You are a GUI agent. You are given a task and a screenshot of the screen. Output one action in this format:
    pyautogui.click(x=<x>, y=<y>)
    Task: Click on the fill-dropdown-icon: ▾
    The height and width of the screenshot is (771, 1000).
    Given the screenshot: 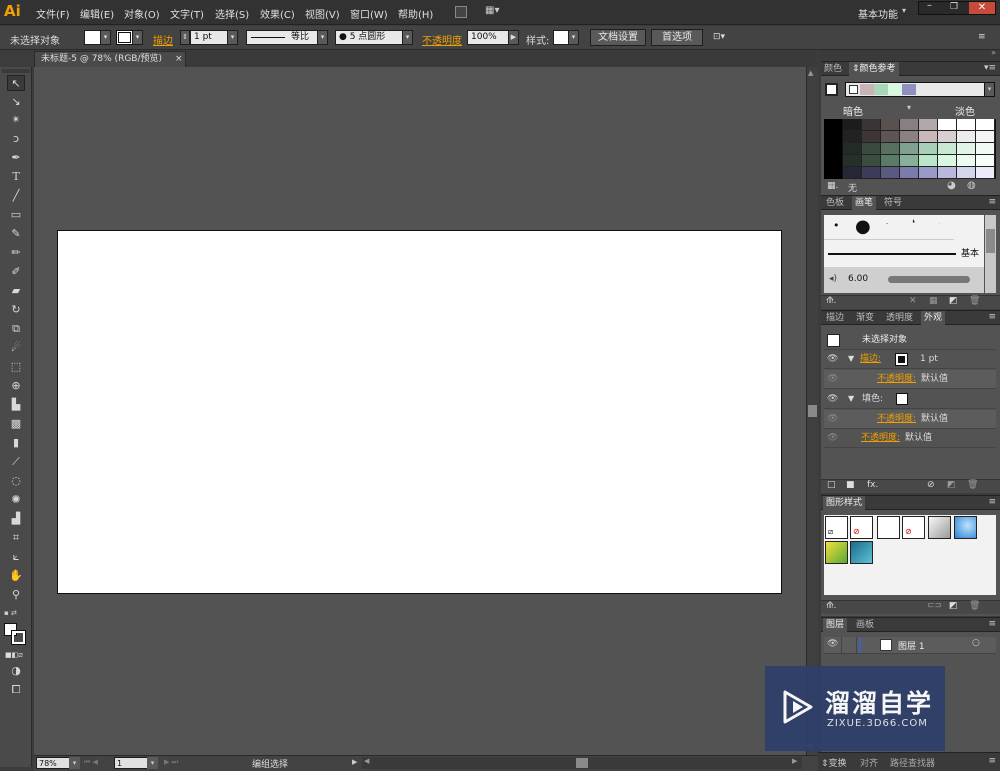 What is the action you would take?
    pyautogui.click(x=105, y=37)
    